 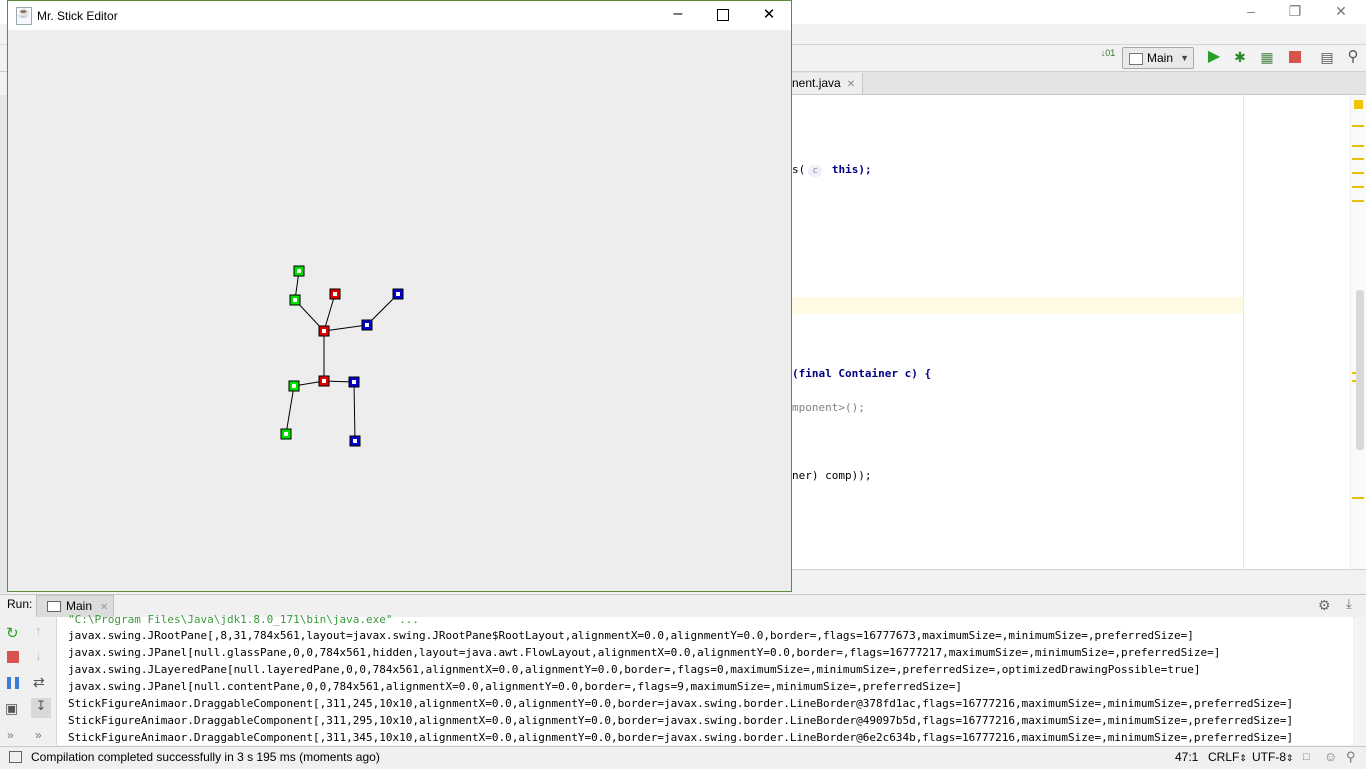 What do you see at coordinates (1108, 57) in the screenshot?
I see `build-project-icon: ↓01` at bounding box center [1108, 57].